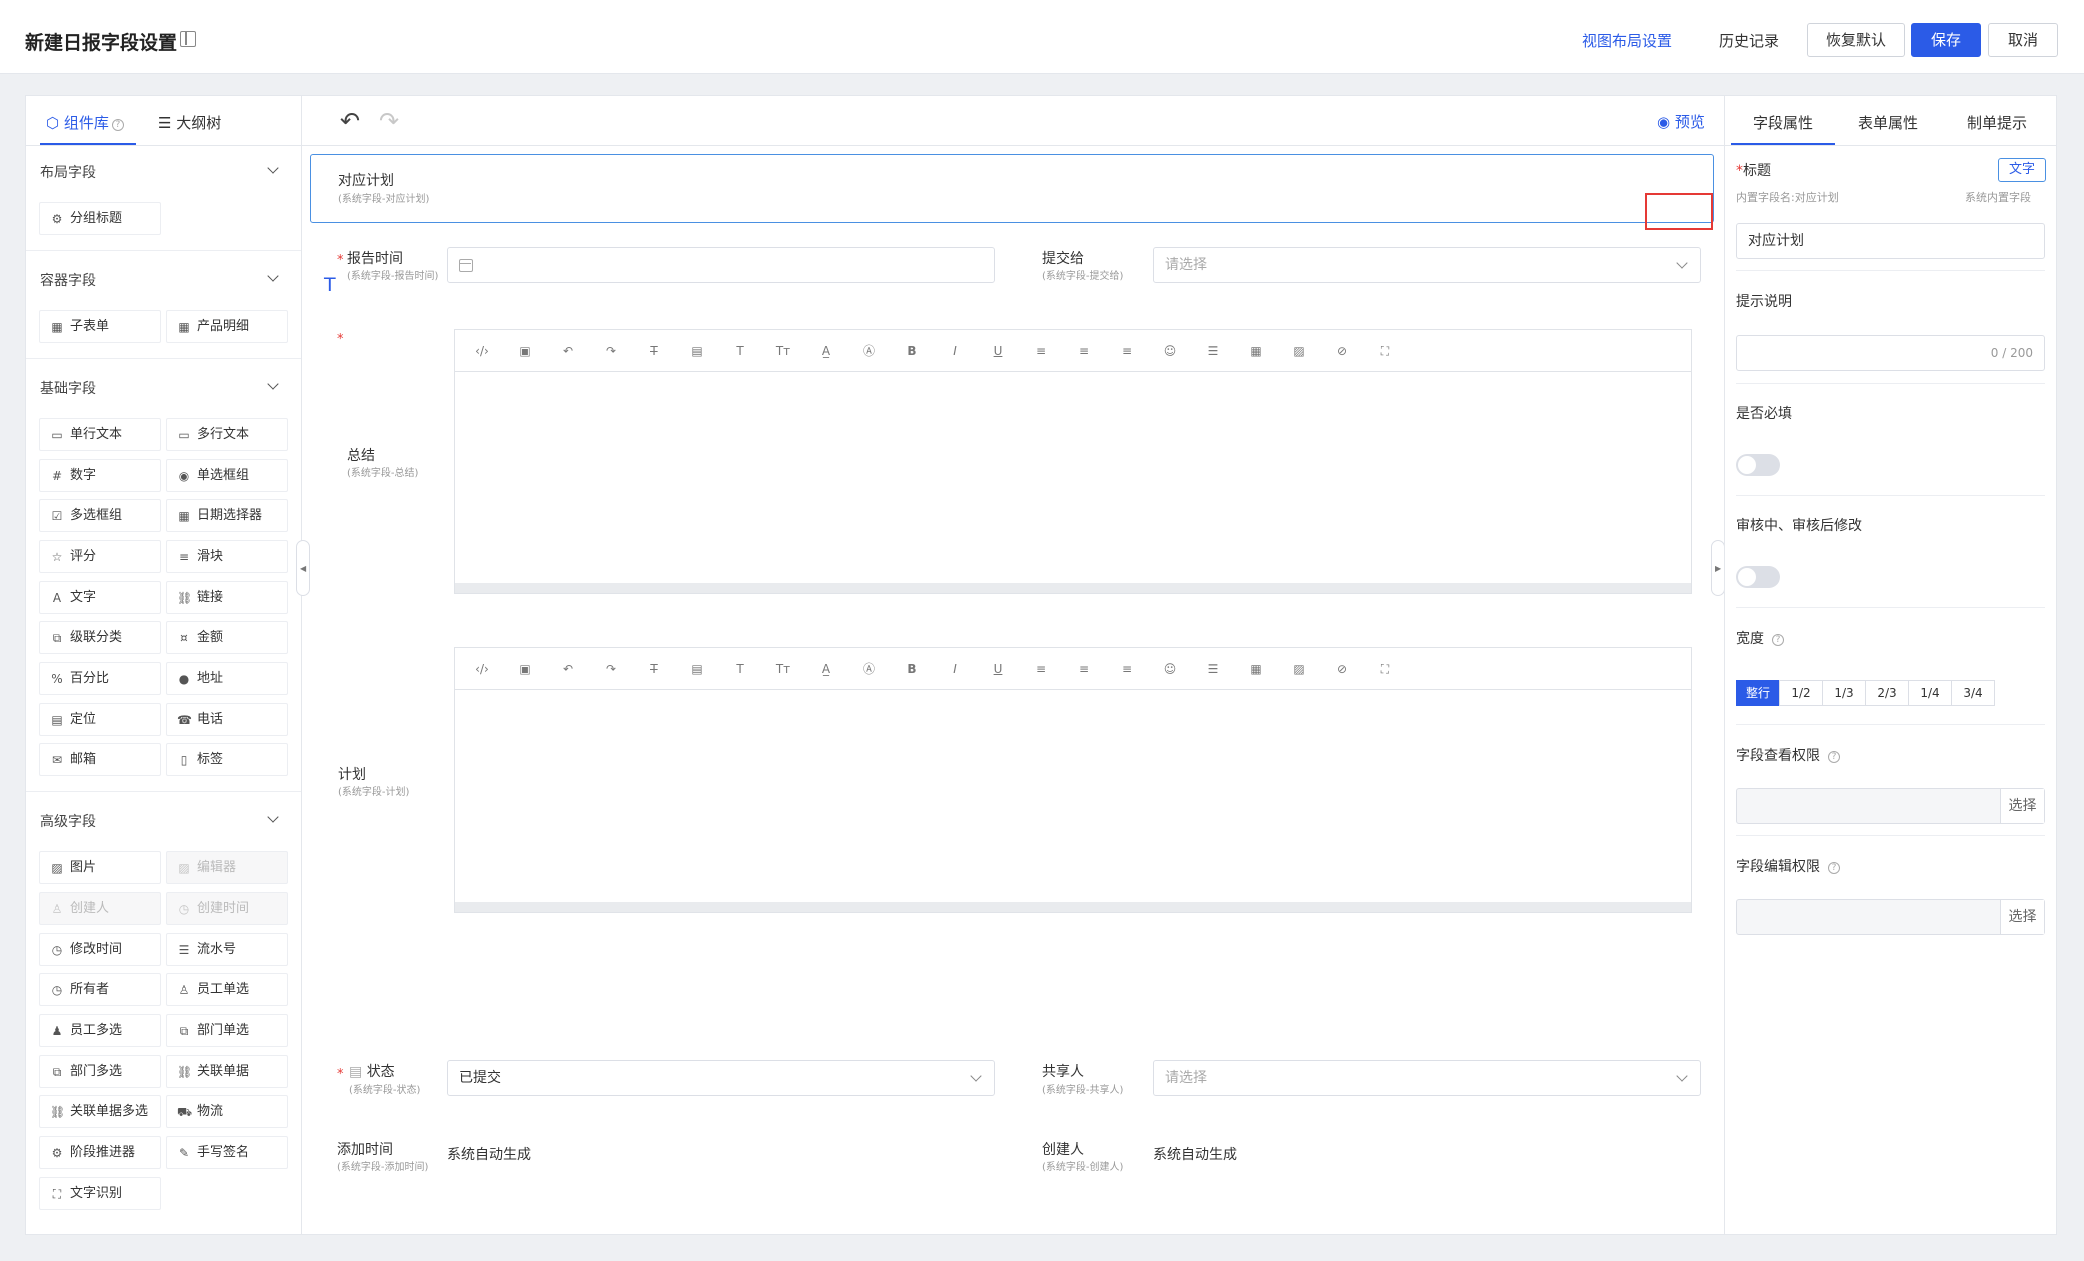  What do you see at coordinates (1681, 121) in the screenshot?
I see `preview-button: ◉ 预览` at bounding box center [1681, 121].